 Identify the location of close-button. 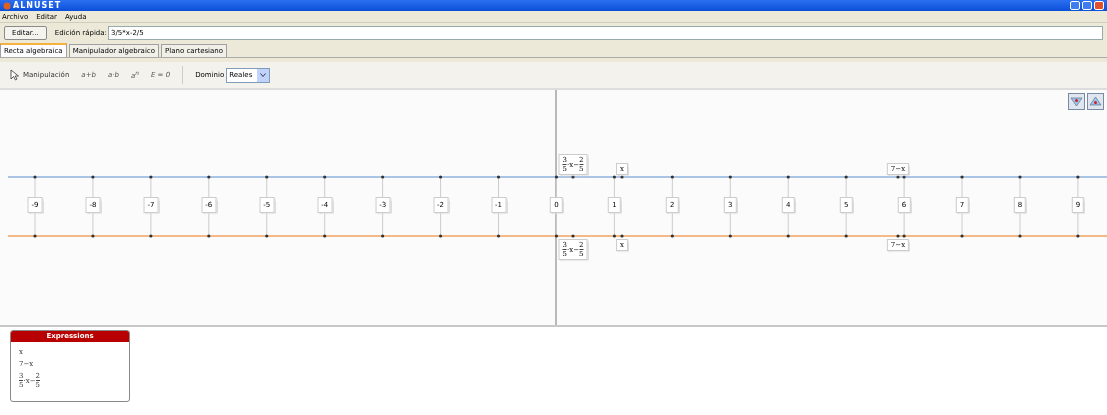
(1099, 5).